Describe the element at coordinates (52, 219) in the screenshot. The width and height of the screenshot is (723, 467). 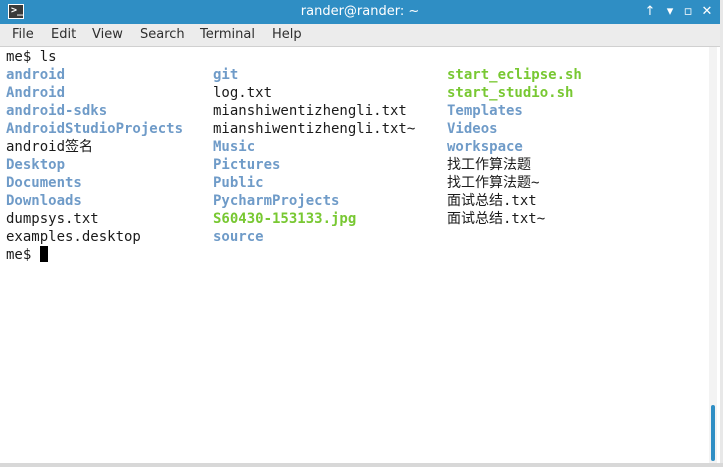
I see `listing-entry: dumpsys.txt` at that location.